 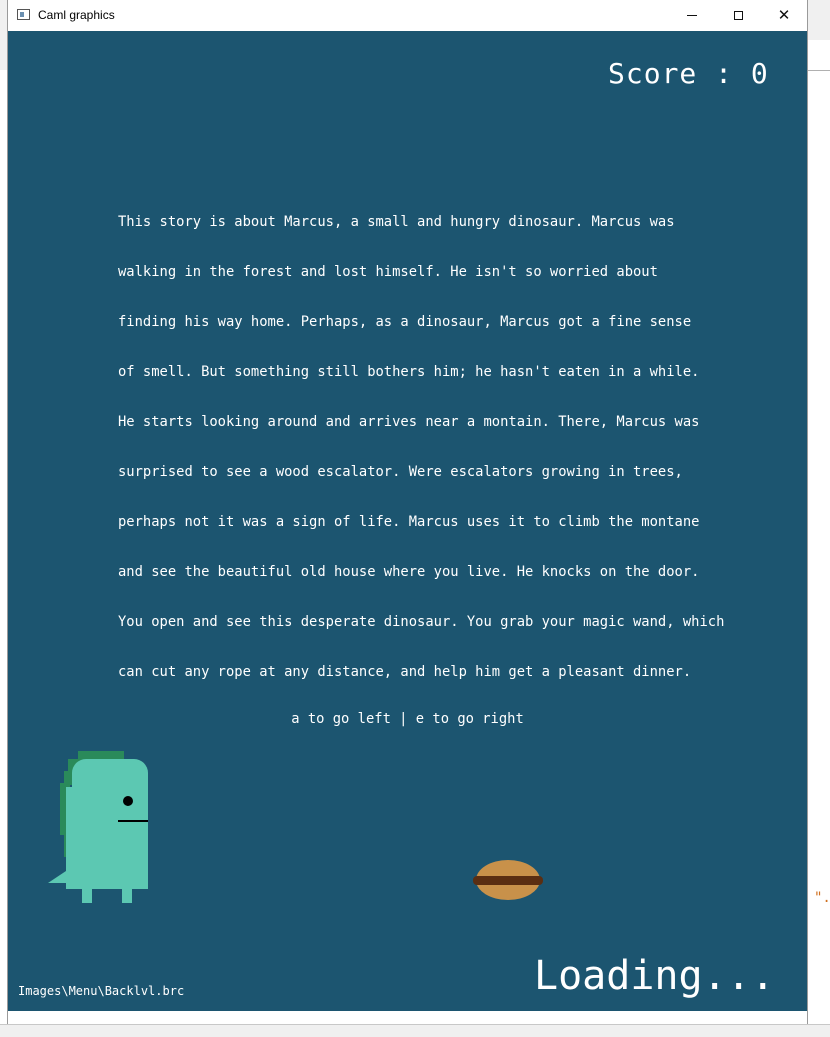 I want to click on dino-eye, so click(x=128, y=801).